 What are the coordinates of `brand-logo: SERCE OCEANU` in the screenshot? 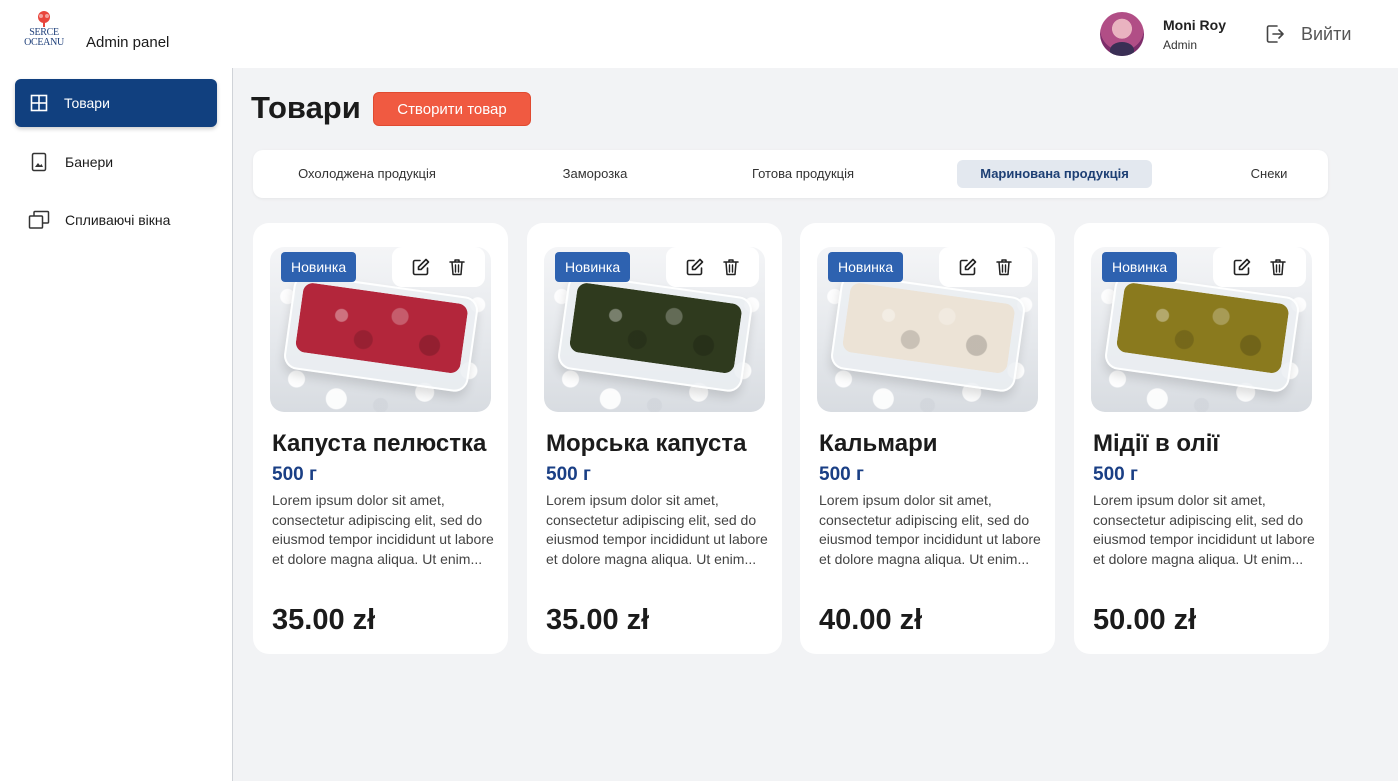 It's located at (44, 31).